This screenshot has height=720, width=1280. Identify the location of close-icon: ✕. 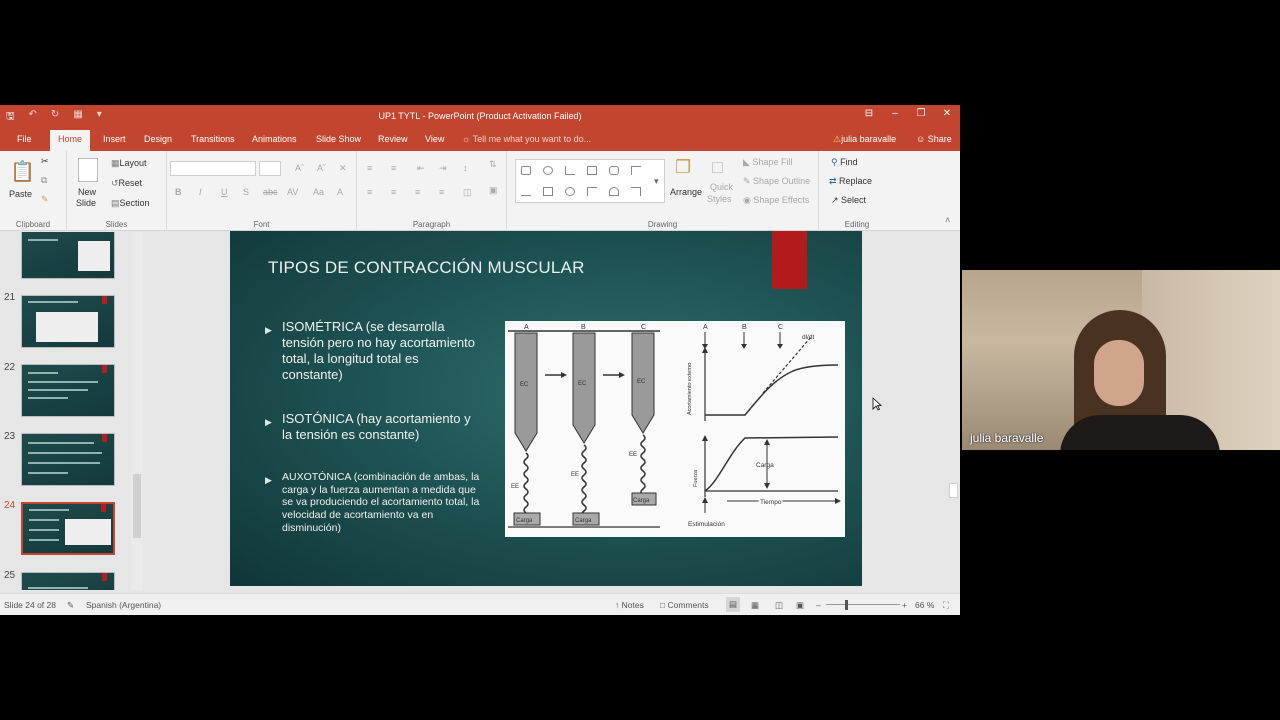
(947, 113).